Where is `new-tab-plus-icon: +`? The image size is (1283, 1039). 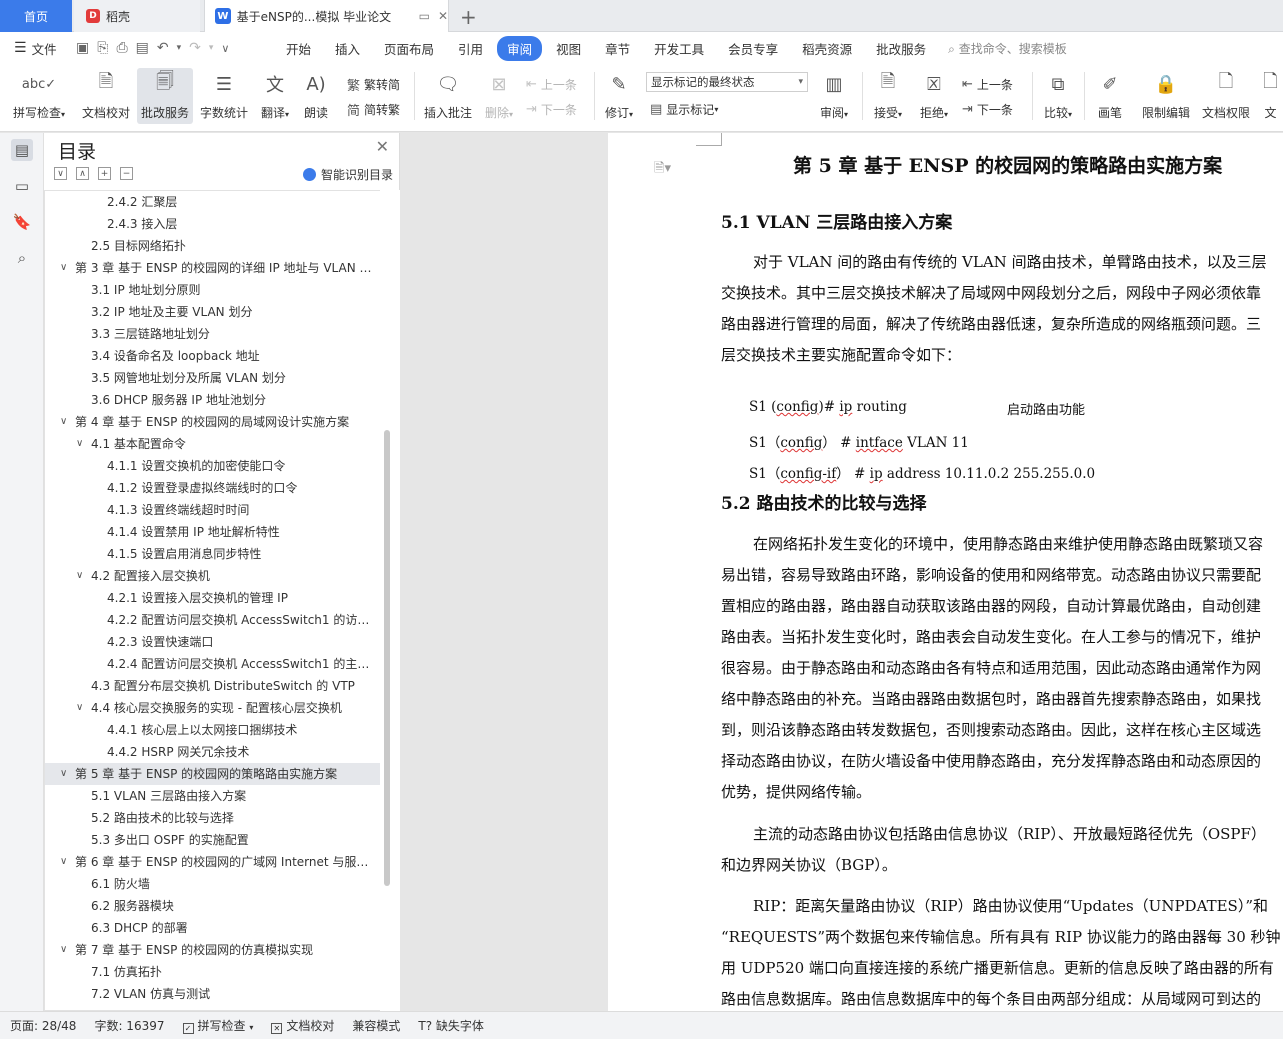 new-tab-plus-icon: + is located at coordinates (468, 17).